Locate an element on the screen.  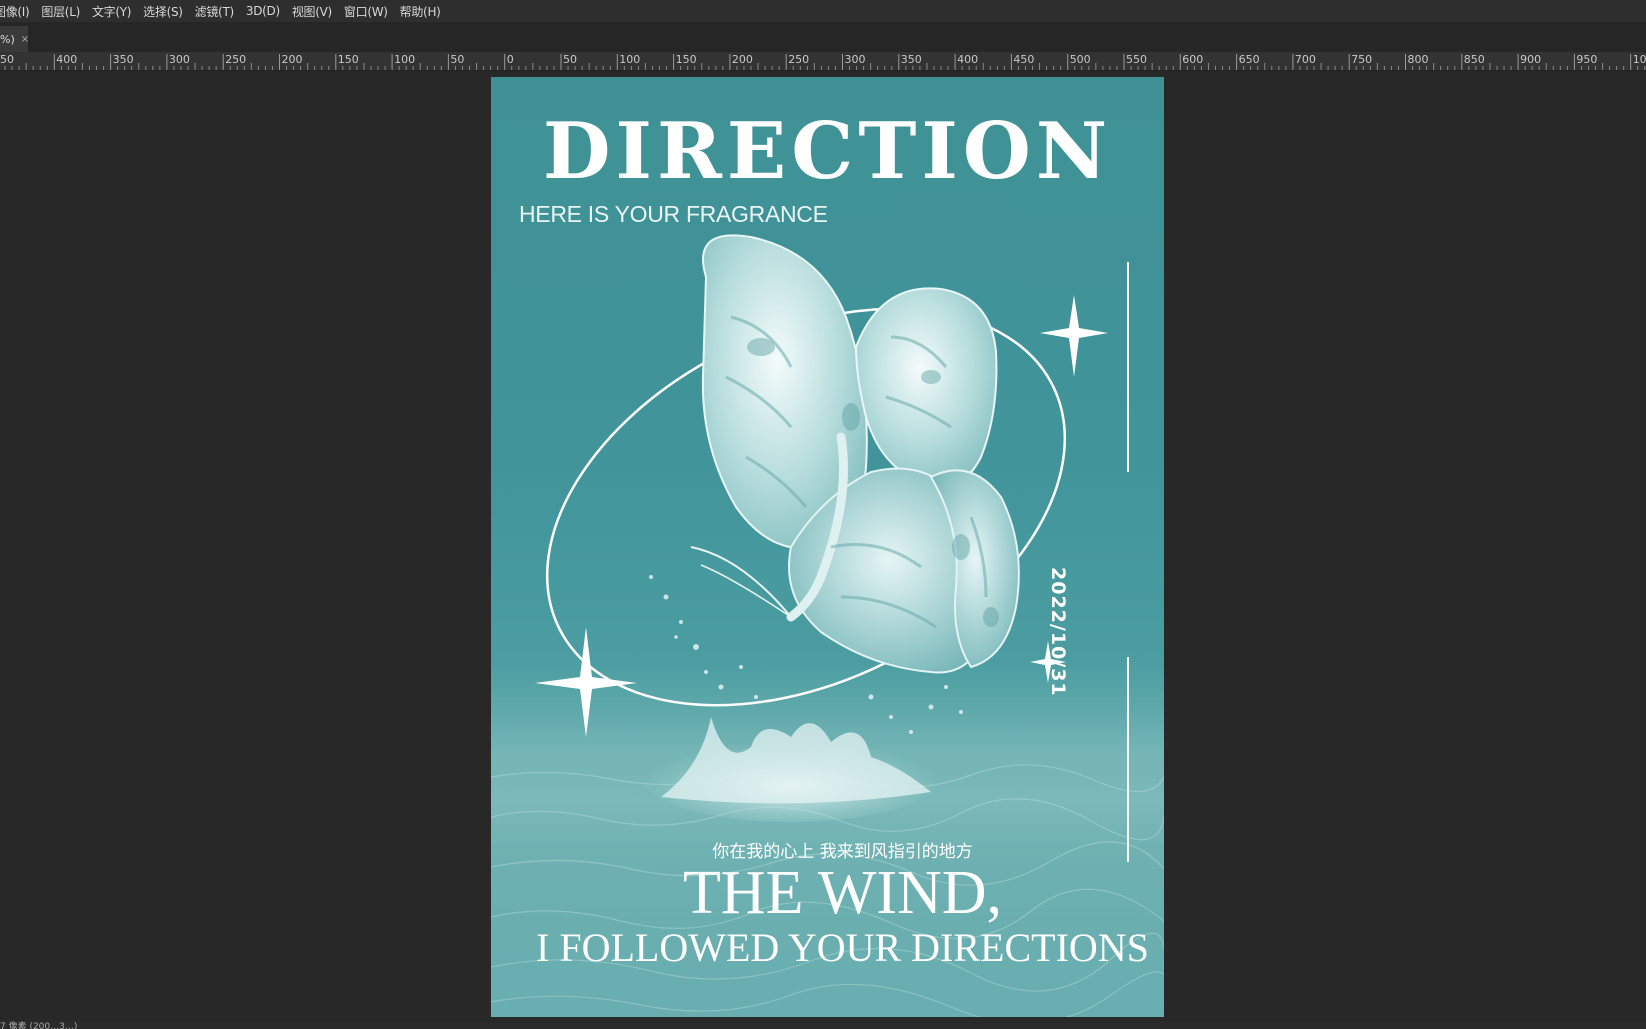
document-tab: %) × is located at coordinates (14, 39).